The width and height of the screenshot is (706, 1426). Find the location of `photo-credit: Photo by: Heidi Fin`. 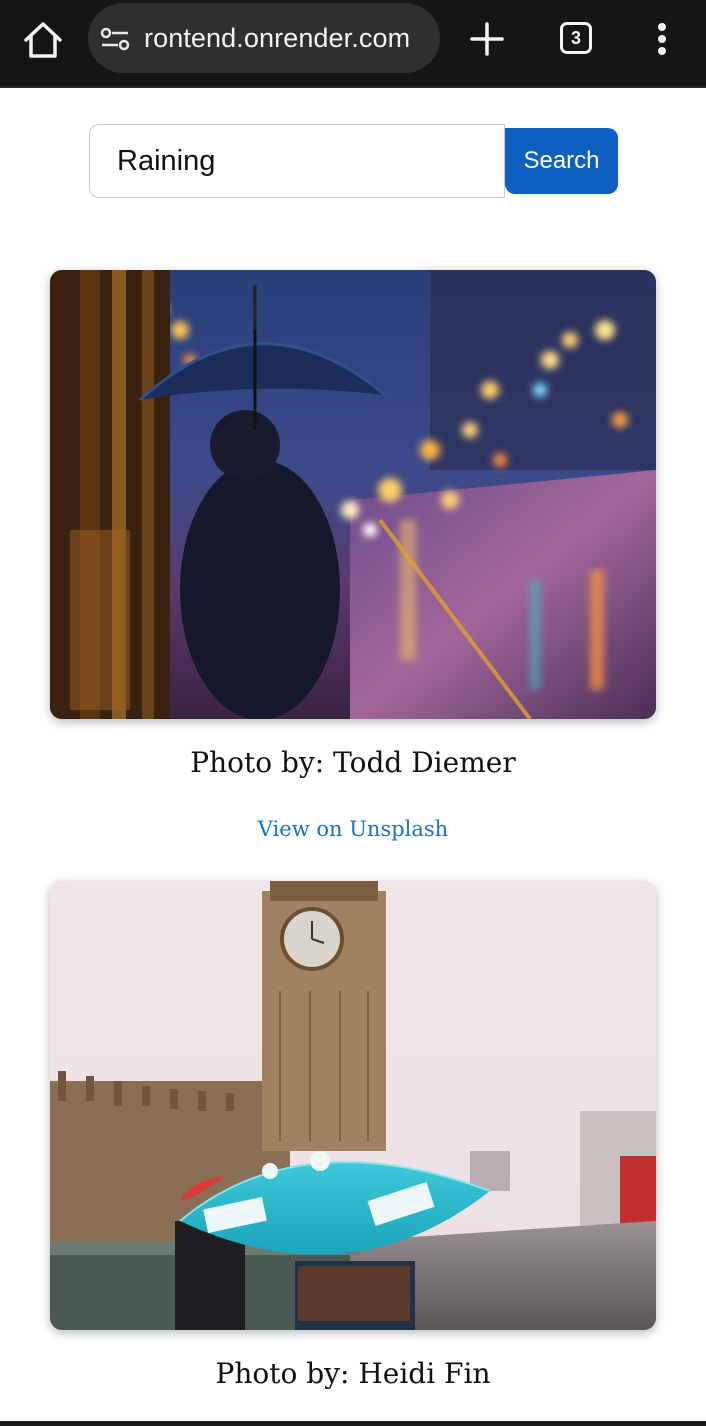

photo-credit: Photo by: Heidi Fin is located at coordinates (353, 1373).